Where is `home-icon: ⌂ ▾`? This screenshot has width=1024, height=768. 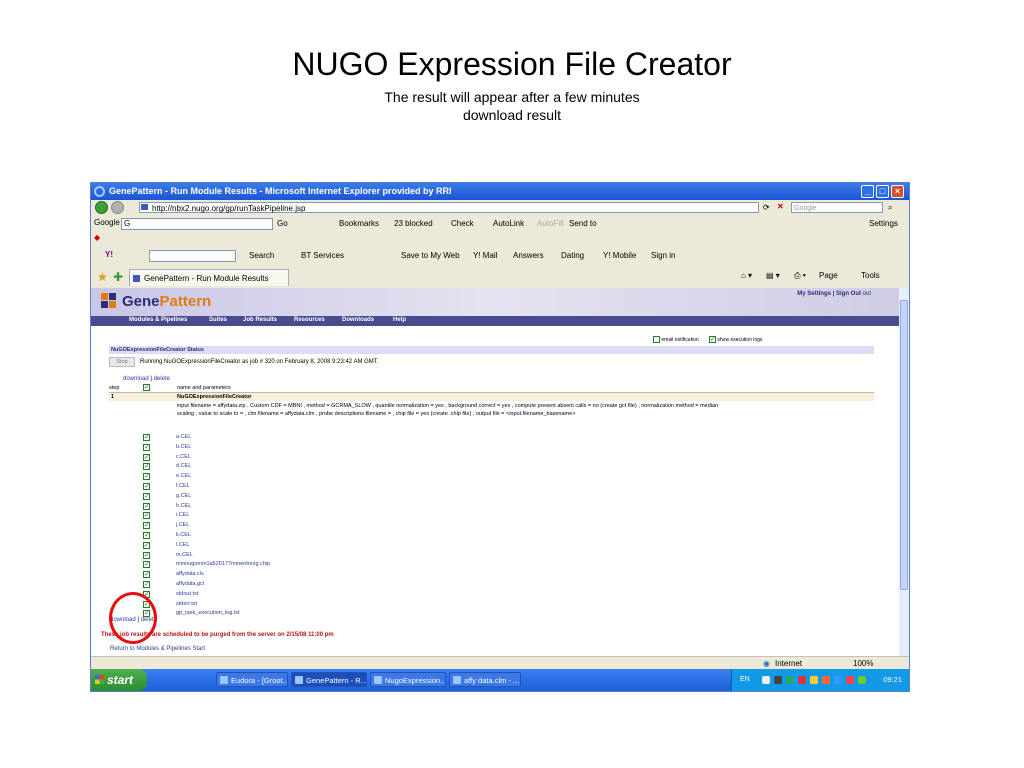
home-icon: ⌂ ▾ is located at coordinates (746, 275).